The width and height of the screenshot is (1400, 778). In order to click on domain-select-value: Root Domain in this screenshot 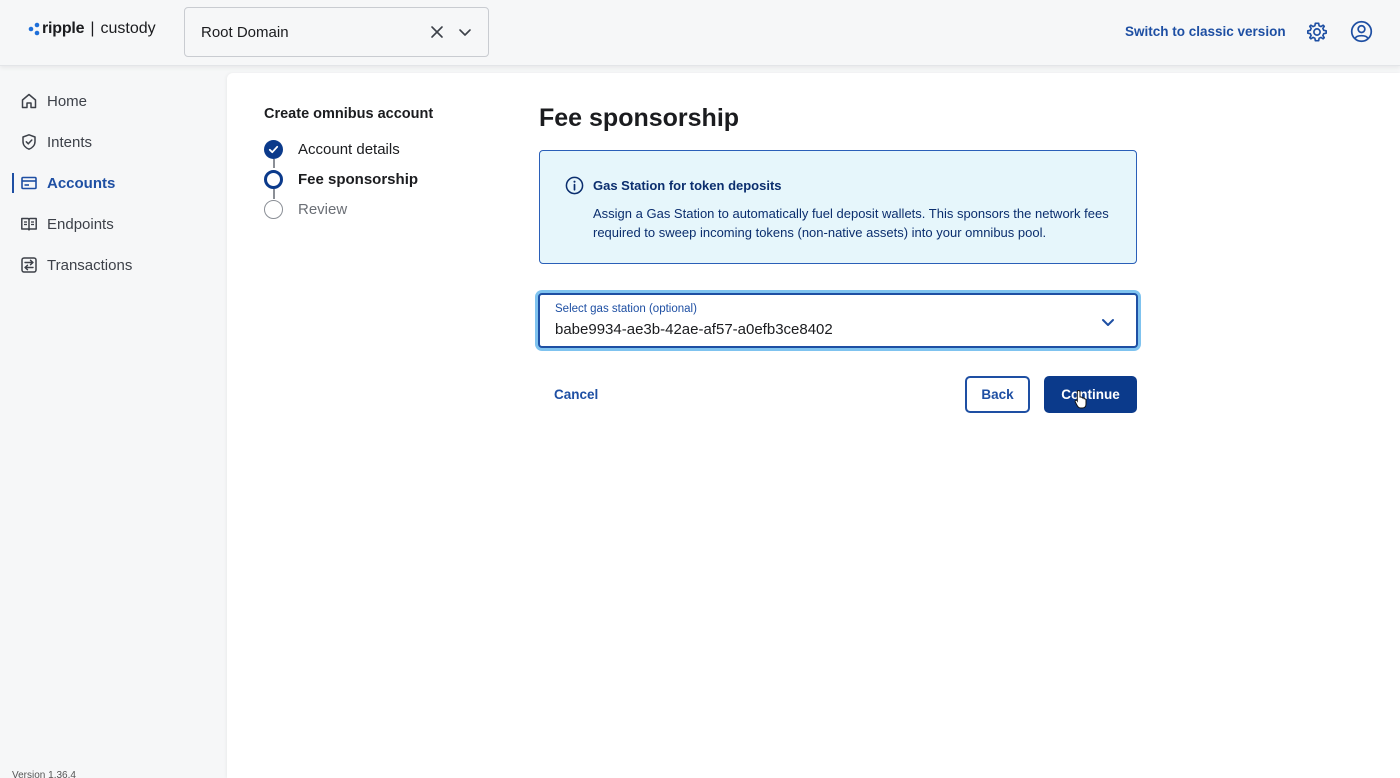, I will do `click(245, 32)`.